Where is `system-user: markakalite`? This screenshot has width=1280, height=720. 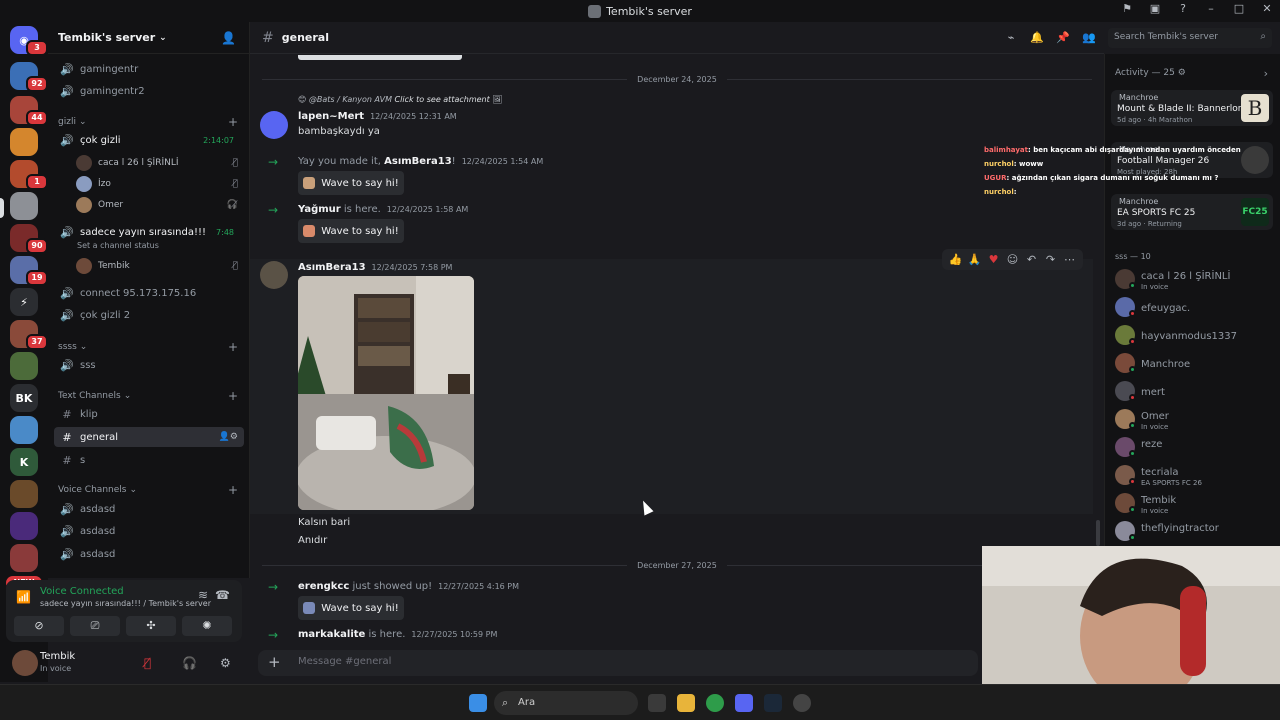
system-user: markakalite is located at coordinates (331, 634).